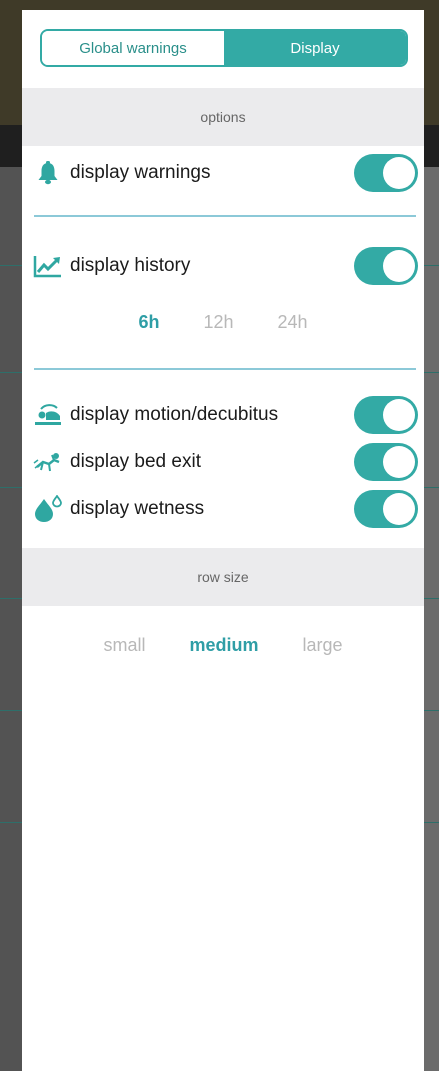 This screenshot has height=1071, width=439. What do you see at coordinates (130, 265) in the screenshot?
I see `display-history-label: display history` at bounding box center [130, 265].